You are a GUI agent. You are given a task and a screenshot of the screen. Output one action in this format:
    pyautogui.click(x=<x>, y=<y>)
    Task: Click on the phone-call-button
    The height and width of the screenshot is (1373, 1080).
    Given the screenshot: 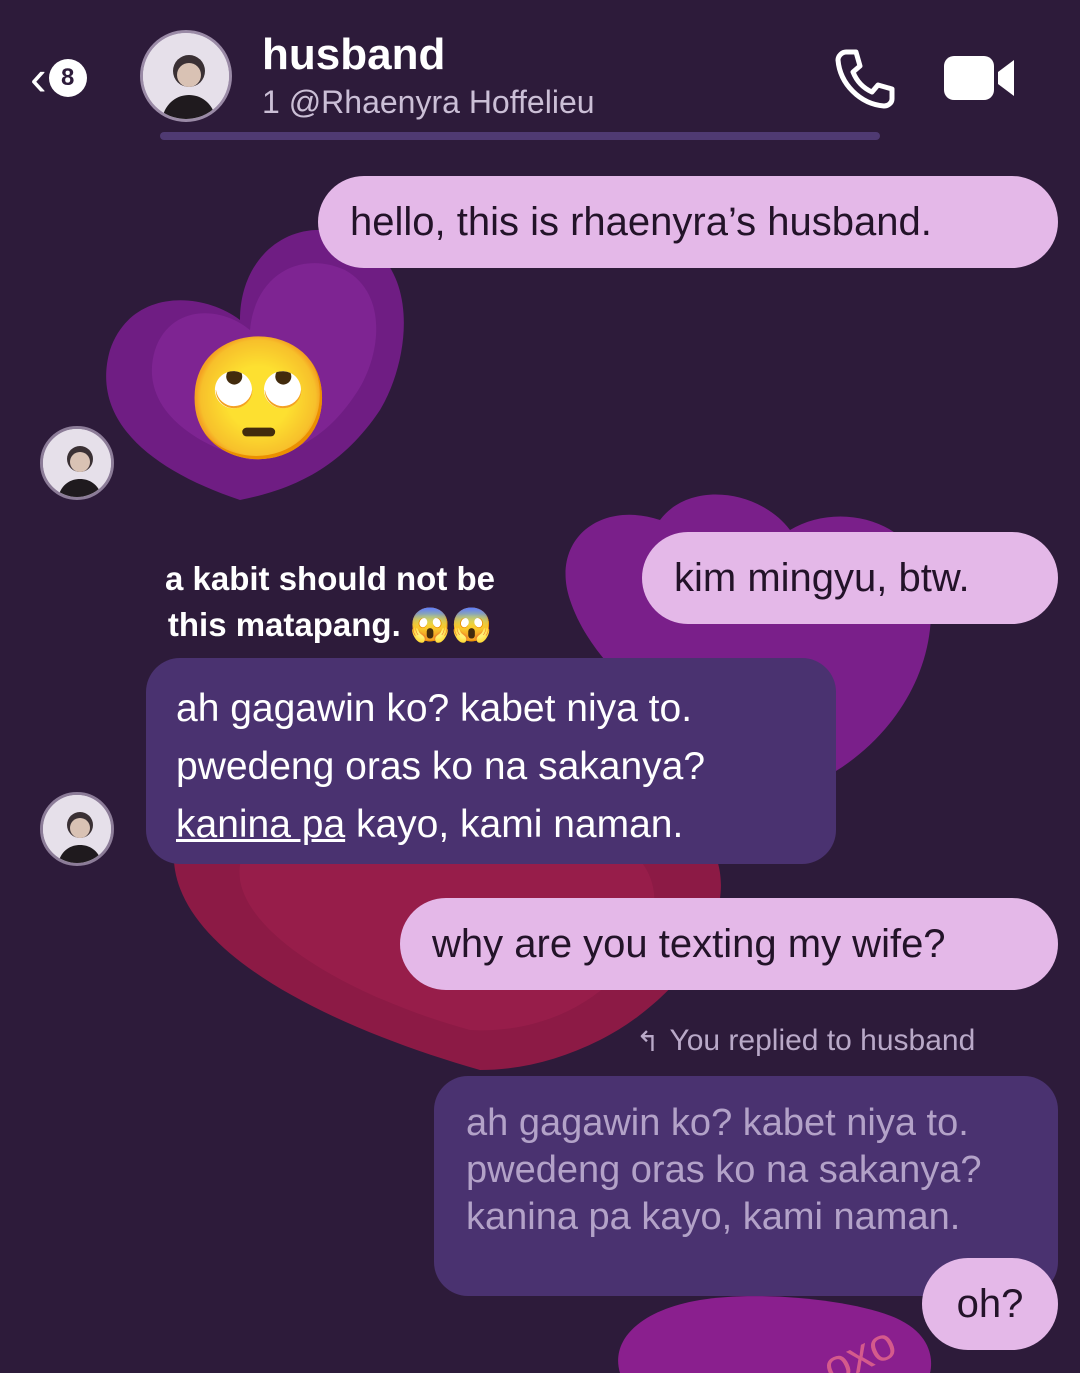 What is the action you would take?
    pyautogui.click(x=865, y=79)
    